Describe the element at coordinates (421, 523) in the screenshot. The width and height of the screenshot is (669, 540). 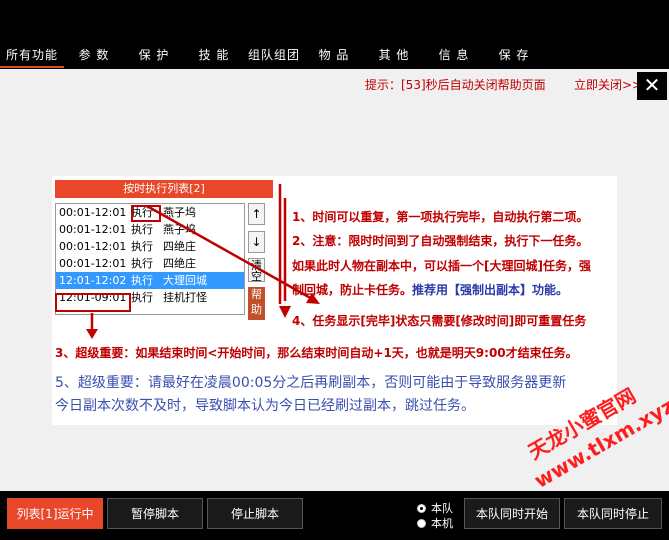
I see `radio-off-icon` at that location.